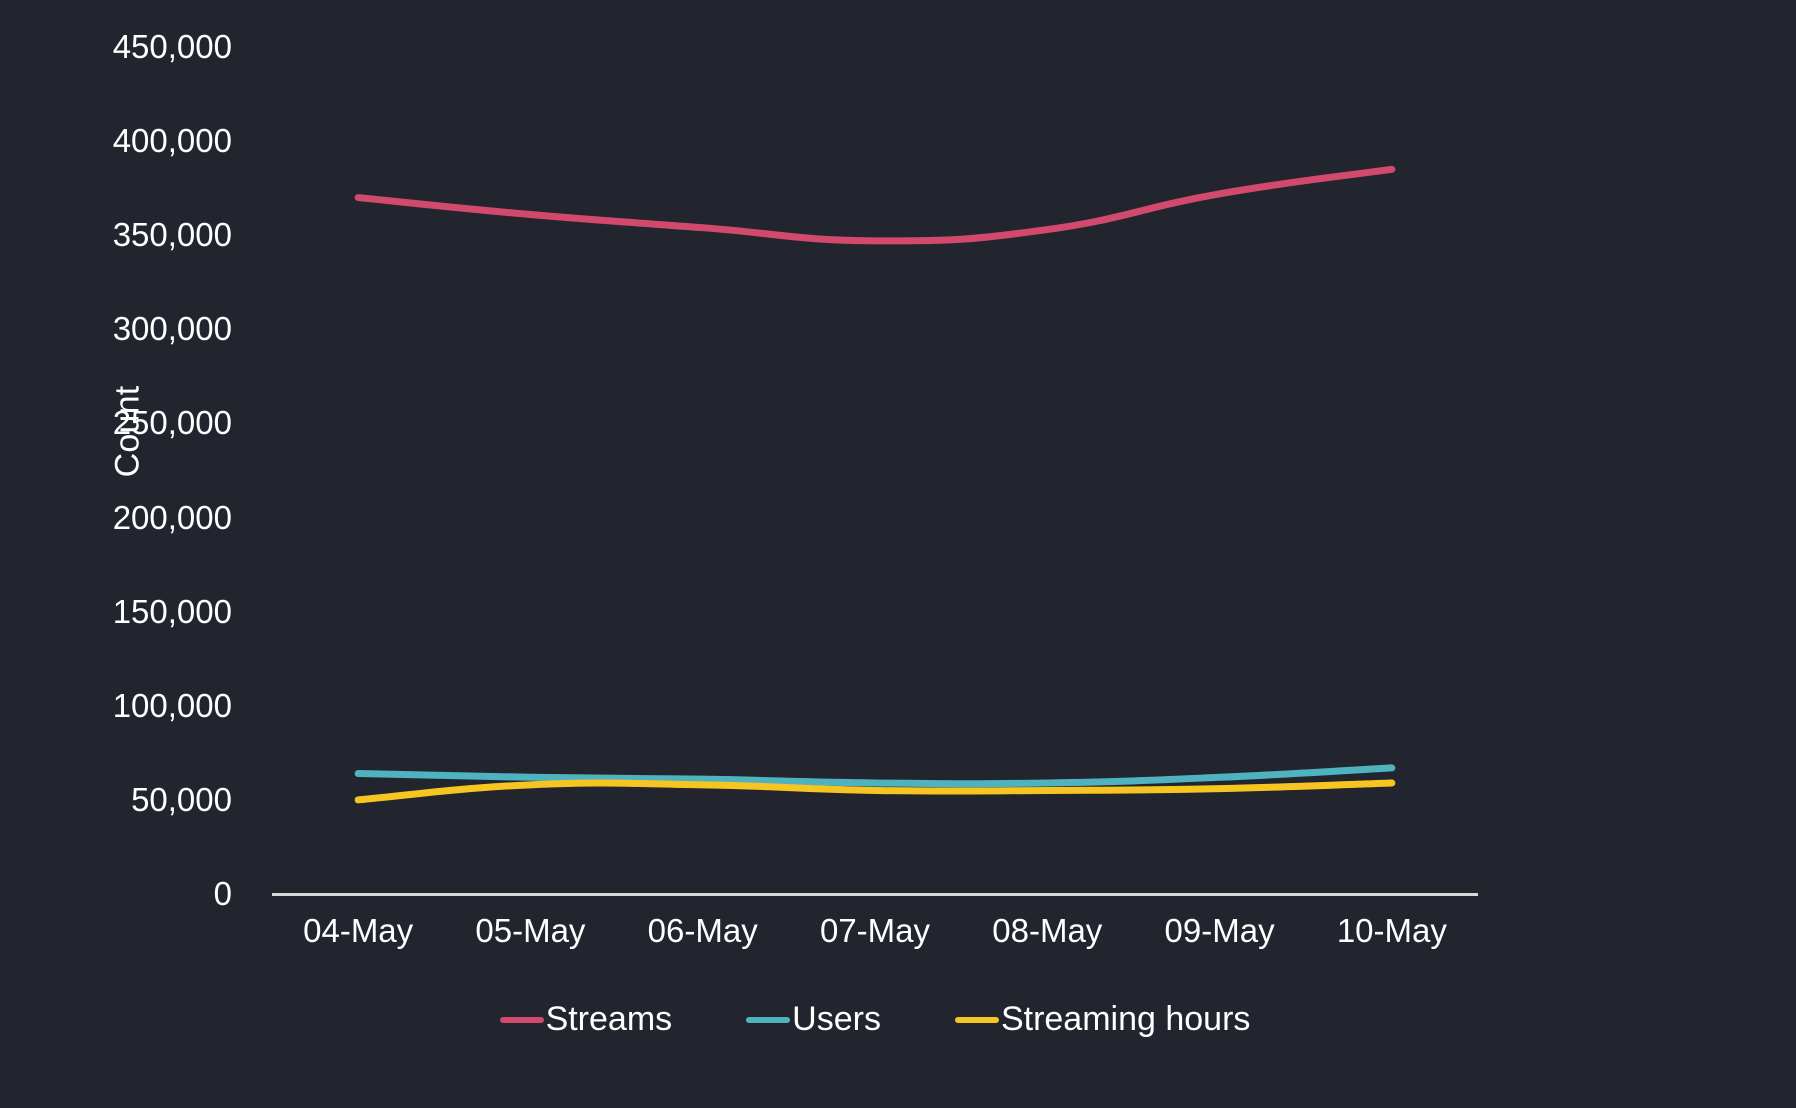  What do you see at coordinates (1047, 930) in the screenshot?
I see `x-axis-tick-label: 08-May` at bounding box center [1047, 930].